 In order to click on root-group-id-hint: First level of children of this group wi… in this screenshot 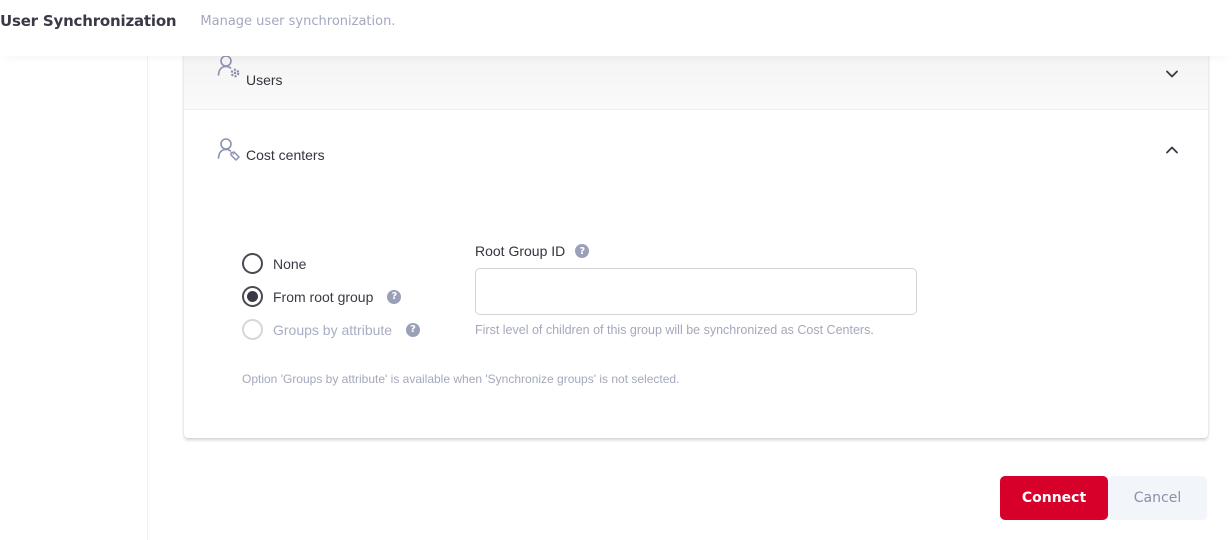, I will do `click(674, 330)`.